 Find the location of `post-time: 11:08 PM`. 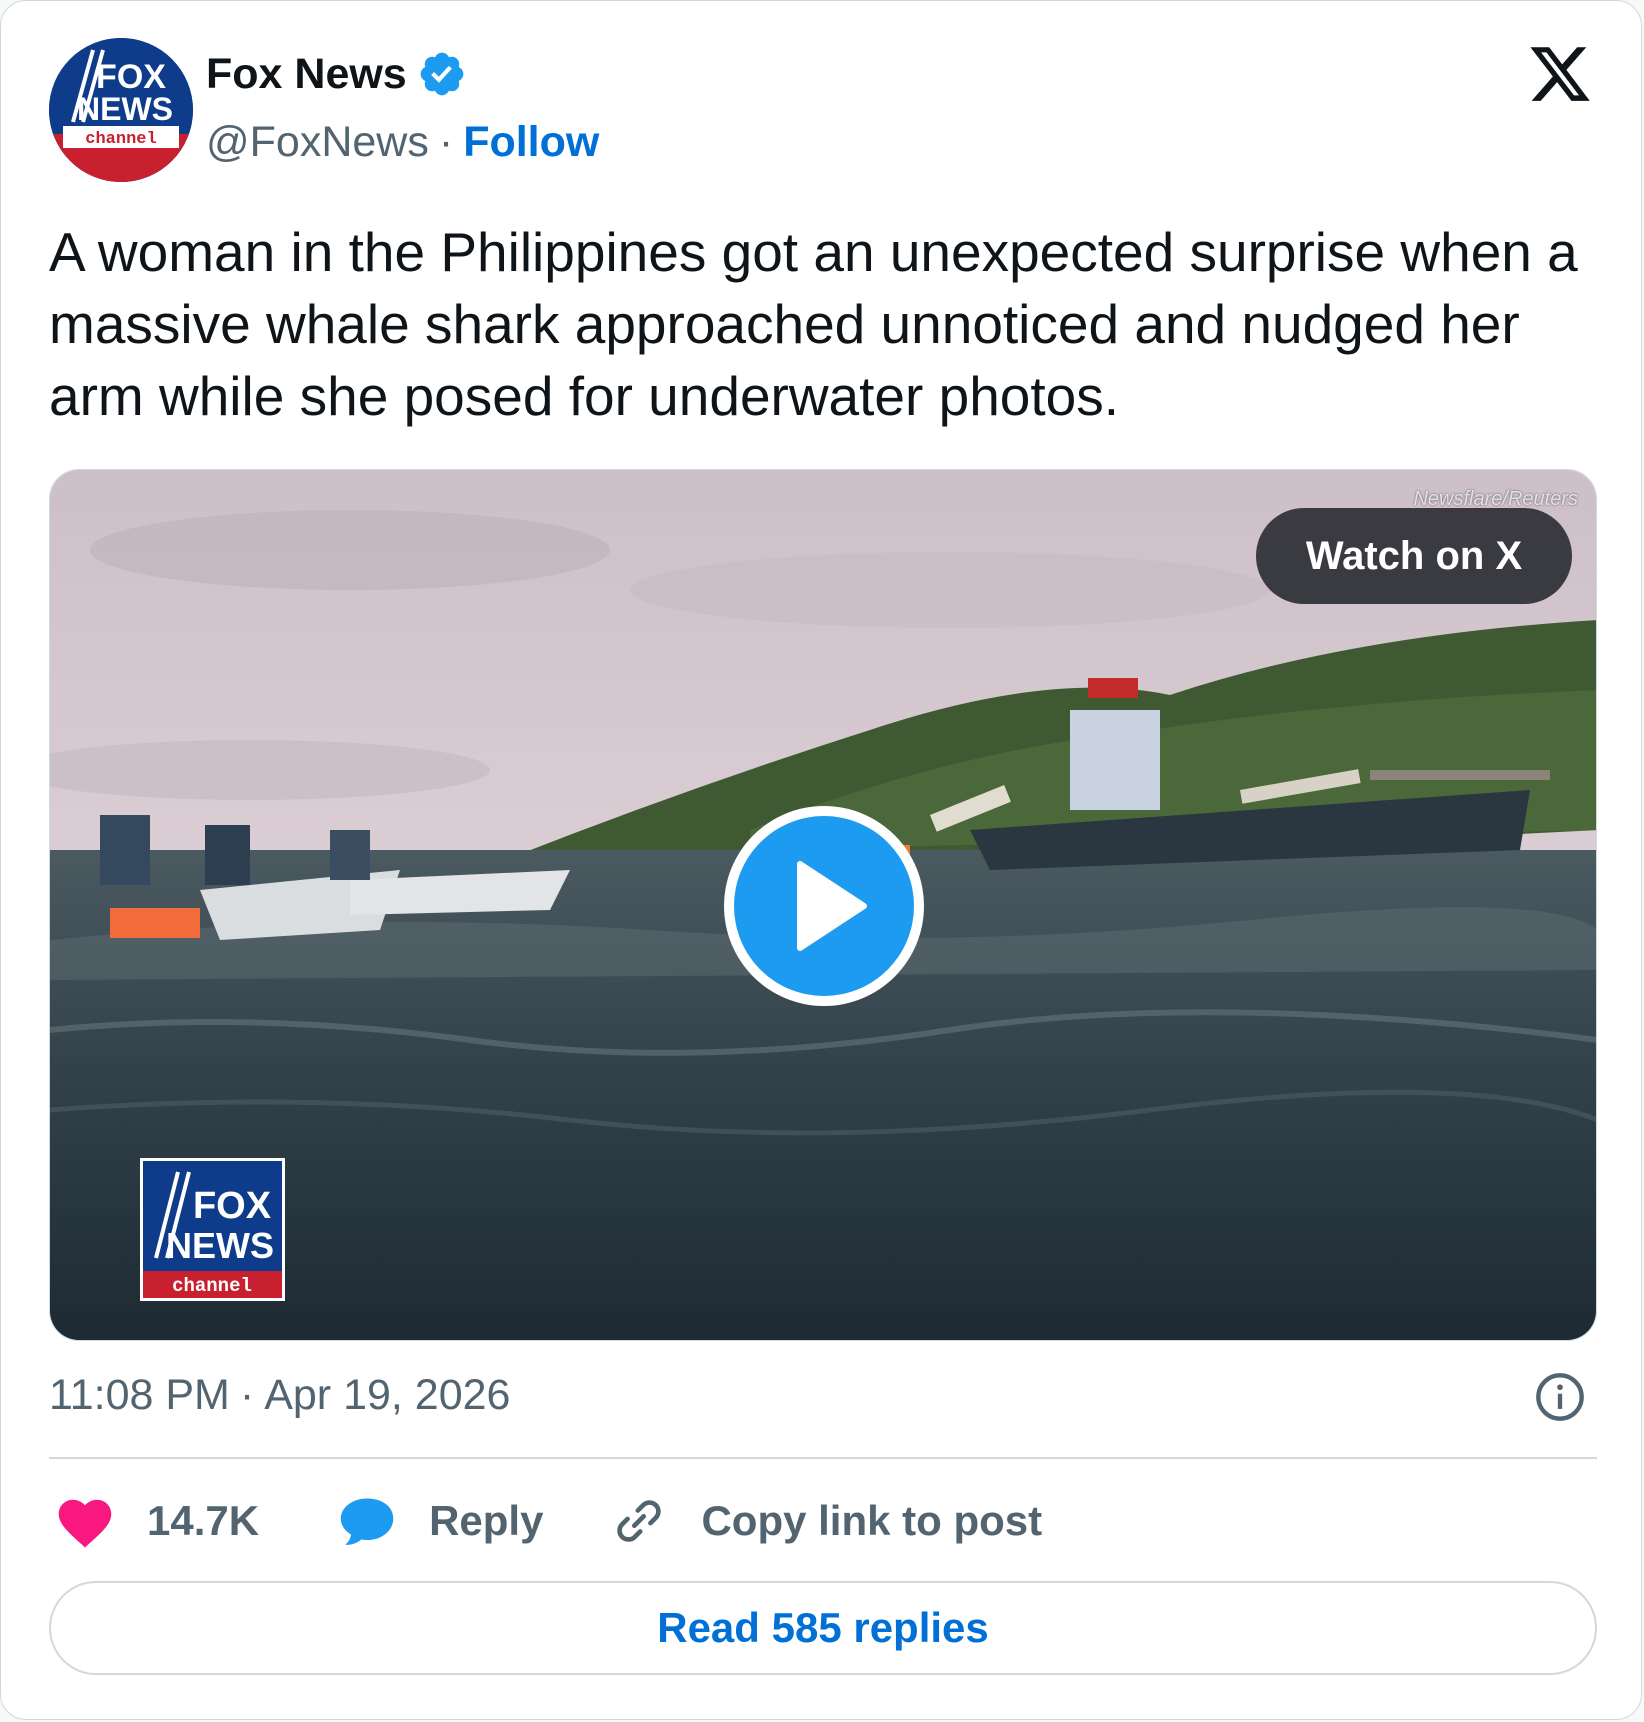

post-time: 11:08 PM is located at coordinates (139, 1395).